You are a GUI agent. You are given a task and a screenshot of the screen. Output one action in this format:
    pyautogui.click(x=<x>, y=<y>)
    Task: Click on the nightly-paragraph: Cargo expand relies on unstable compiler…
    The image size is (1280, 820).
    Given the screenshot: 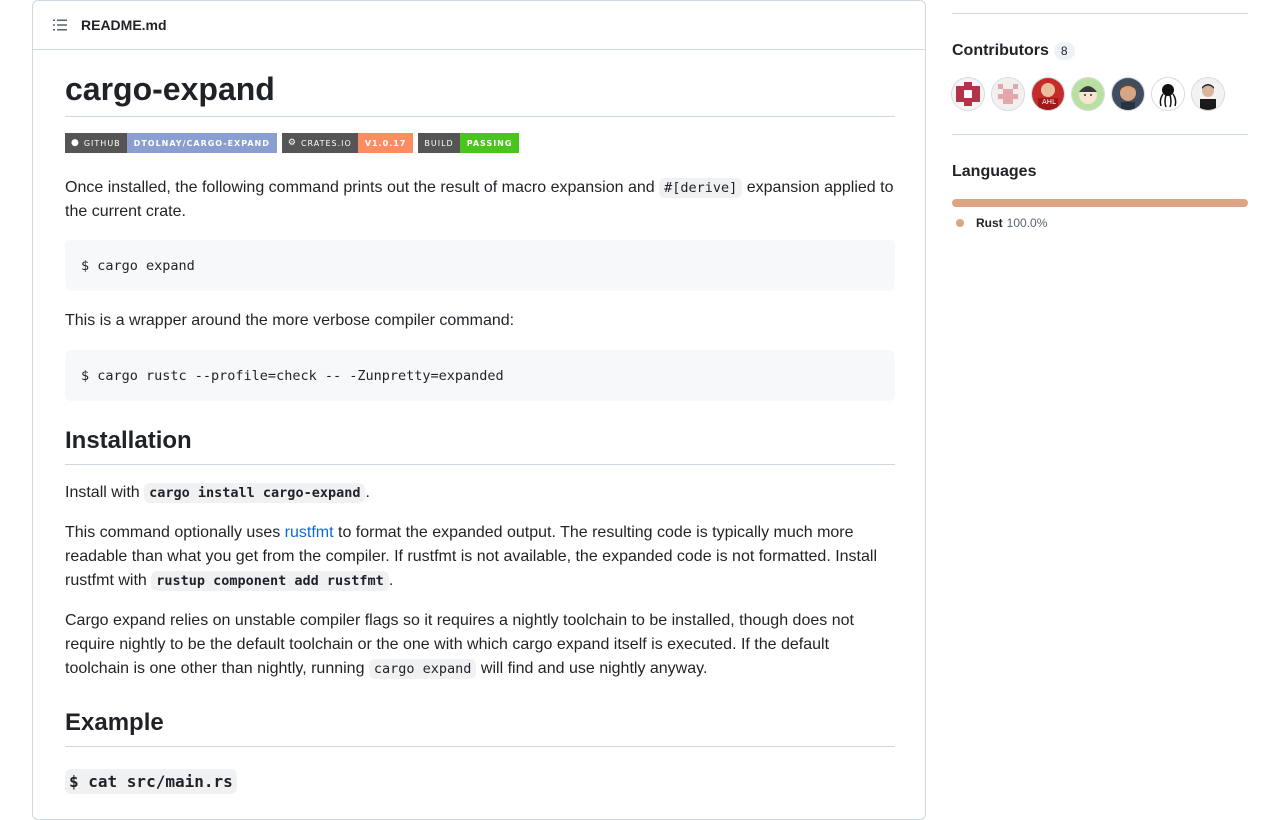 What is the action you would take?
    pyautogui.click(x=459, y=645)
    